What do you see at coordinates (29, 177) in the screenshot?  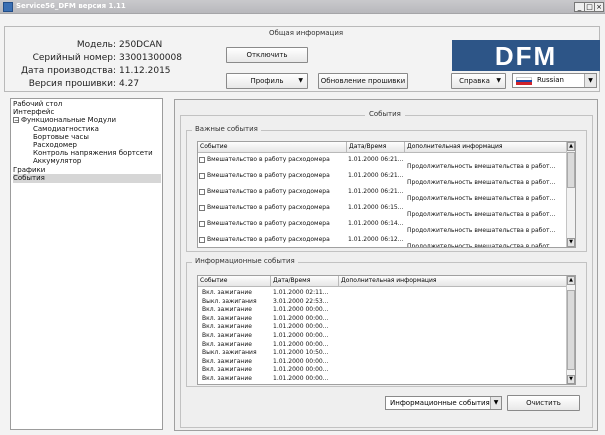 I see `tree-item-label: События` at bounding box center [29, 177].